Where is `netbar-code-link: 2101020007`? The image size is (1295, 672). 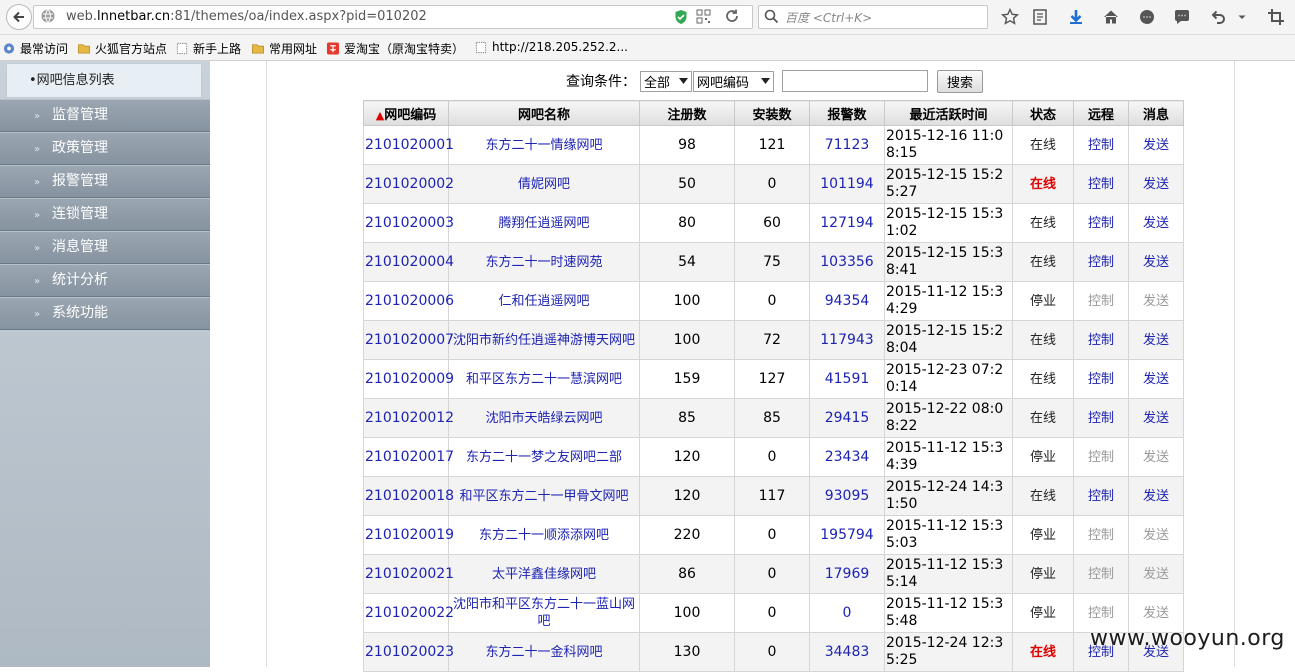
netbar-code-link: 2101020007 is located at coordinates (408, 340).